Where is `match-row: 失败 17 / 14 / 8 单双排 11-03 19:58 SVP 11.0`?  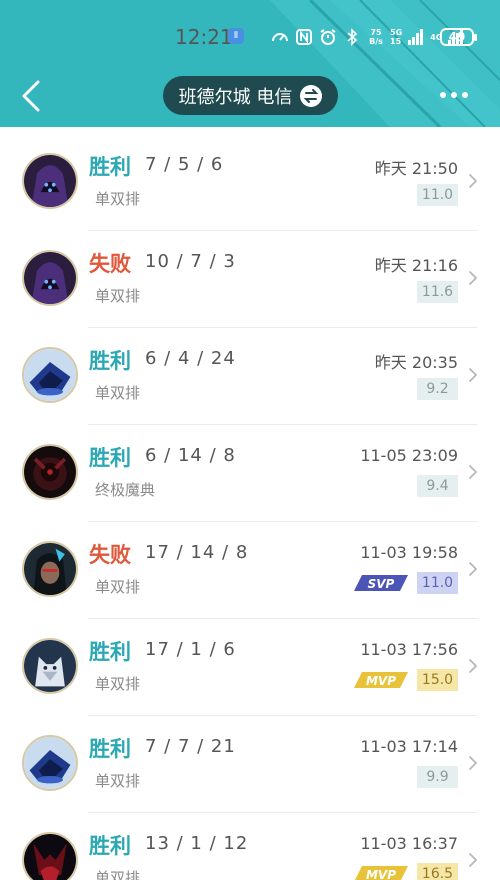 match-row: 失败 17 / 14 / 8 单双排 11-03 19:58 SVP 11.0 is located at coordinates (250, 570).